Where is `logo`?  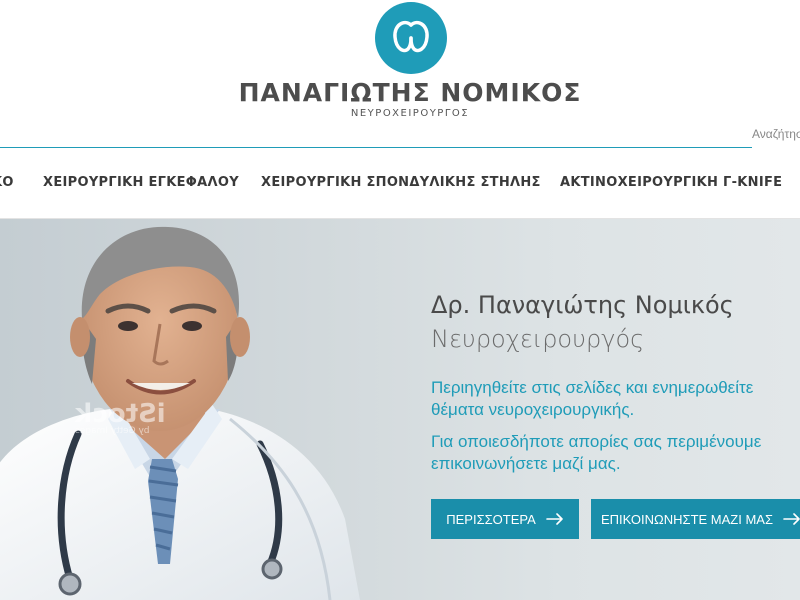
logo is located at coordinates (411, 38).